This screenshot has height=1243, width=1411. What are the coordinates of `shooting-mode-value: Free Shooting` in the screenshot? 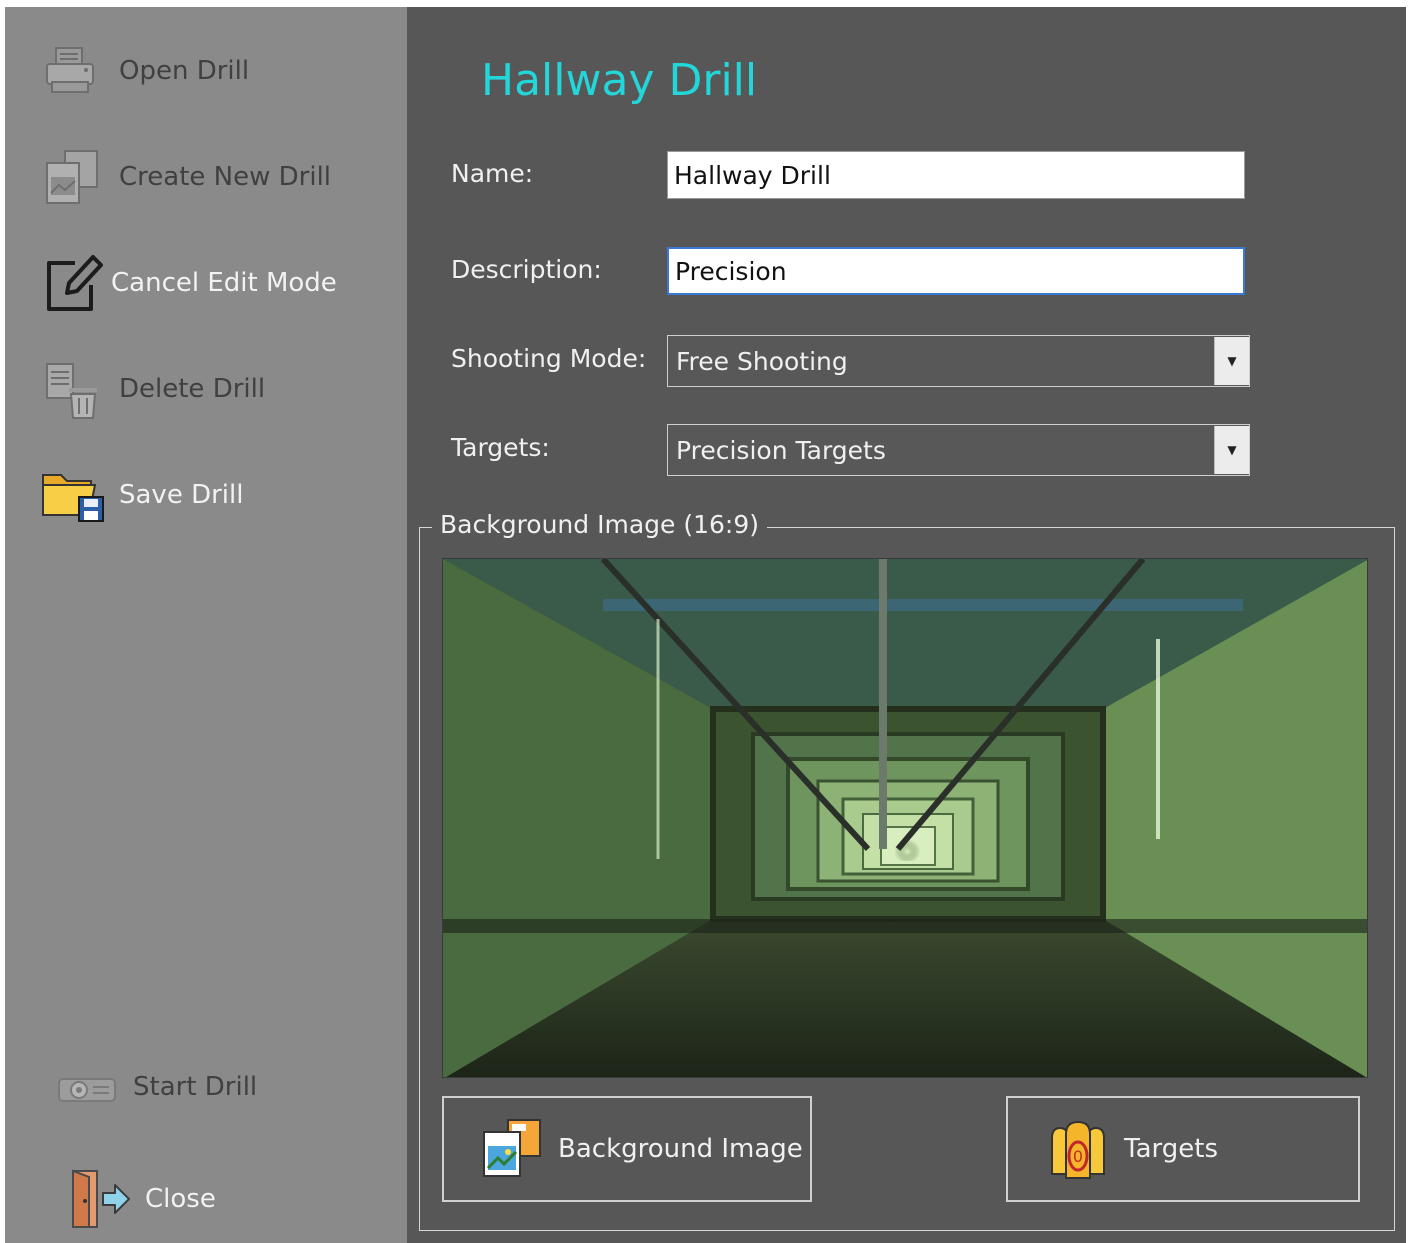 It's located at (762, 361).